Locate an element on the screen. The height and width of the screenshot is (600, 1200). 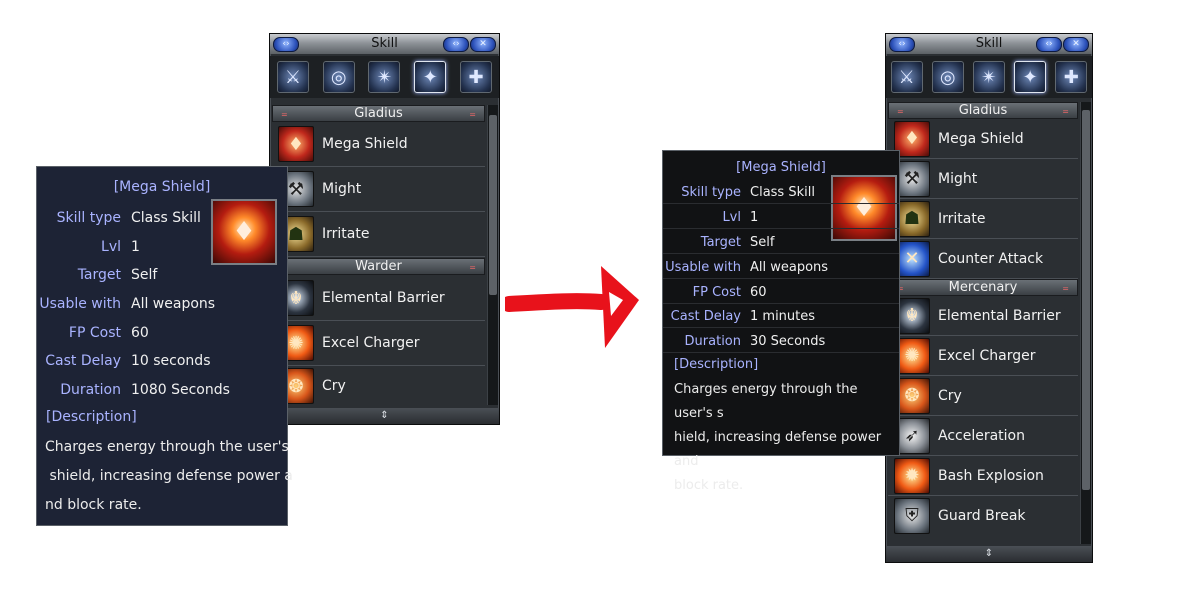
skill-item-bash-explosion: ✹ Bash Explosion is located at coordinates (983, 476).